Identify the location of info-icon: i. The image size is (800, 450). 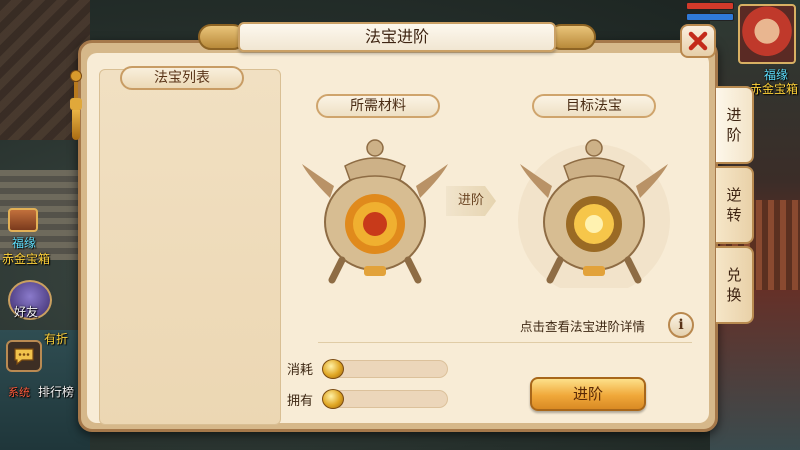
(681, 325).